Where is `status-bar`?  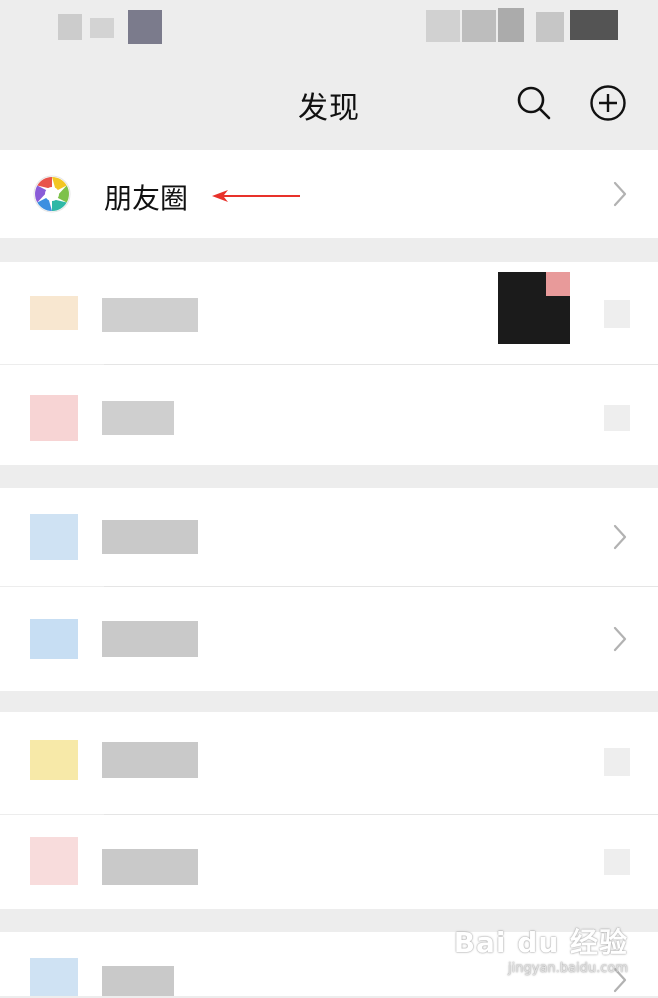
status-bar is located at coordinates (329, 27).